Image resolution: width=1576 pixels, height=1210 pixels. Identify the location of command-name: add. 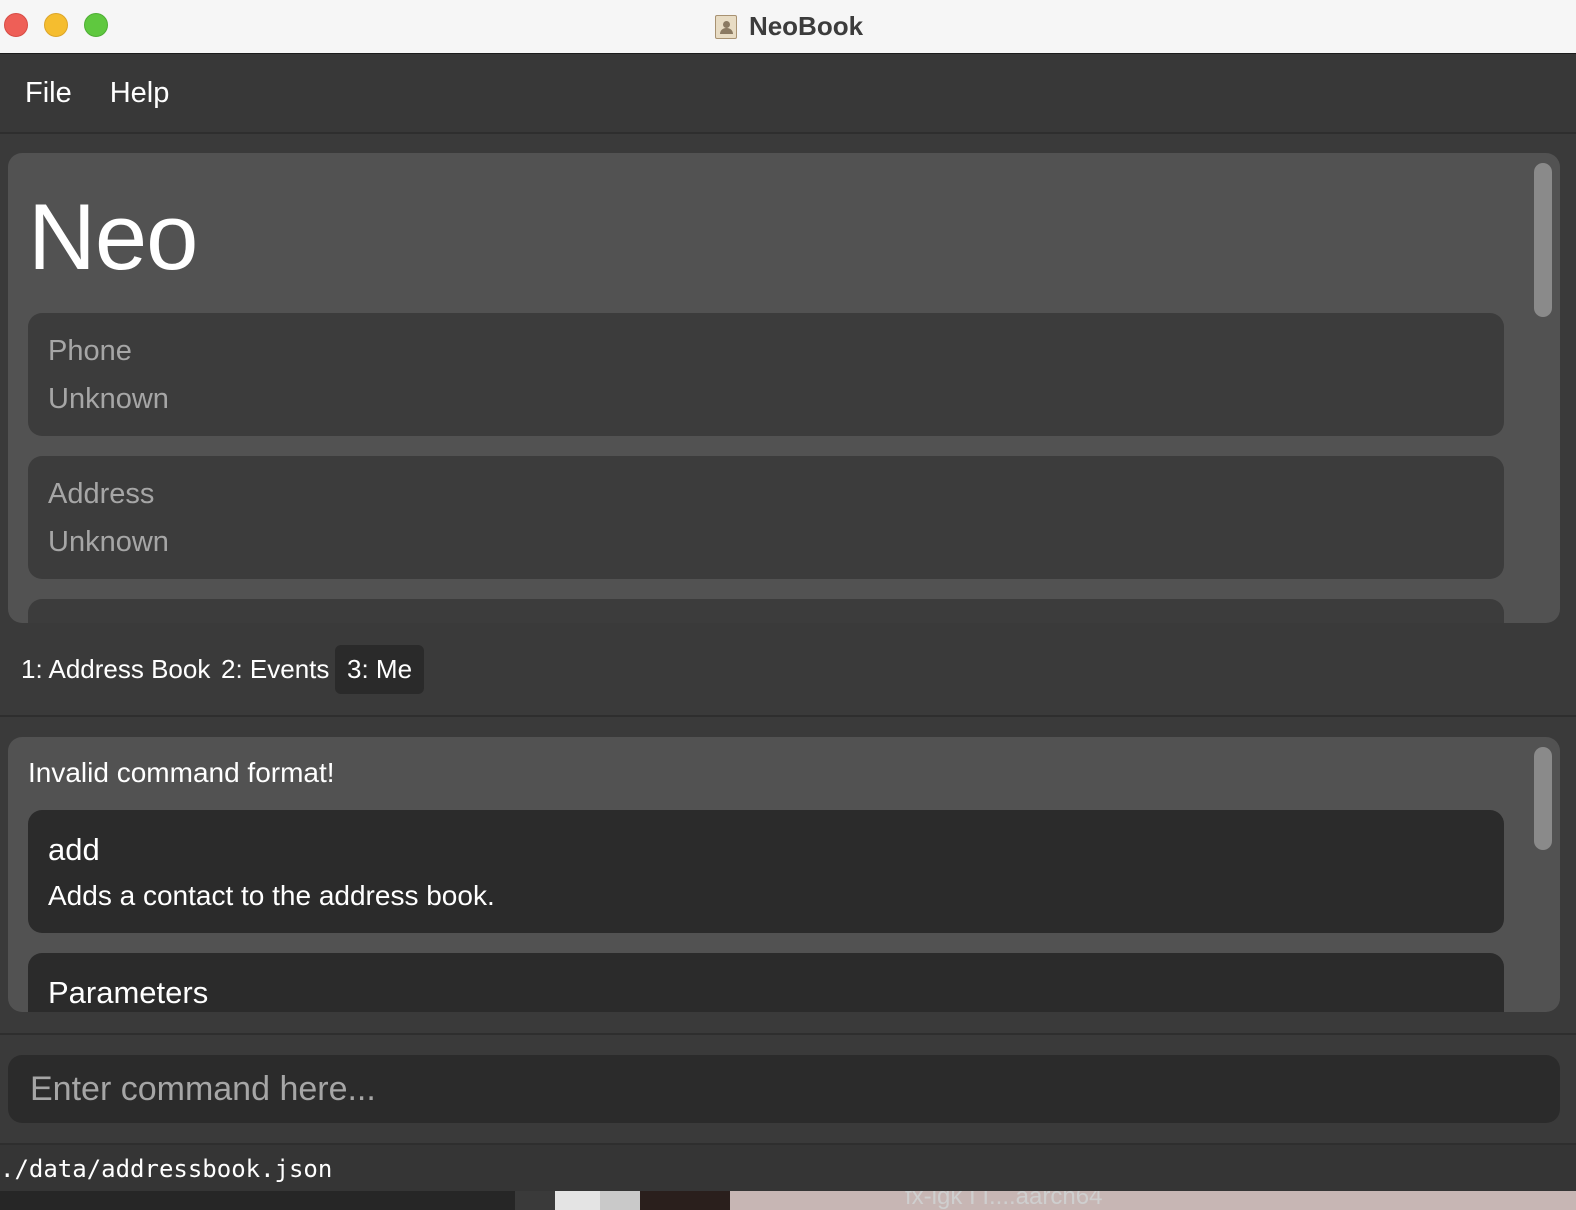
(74, 849).